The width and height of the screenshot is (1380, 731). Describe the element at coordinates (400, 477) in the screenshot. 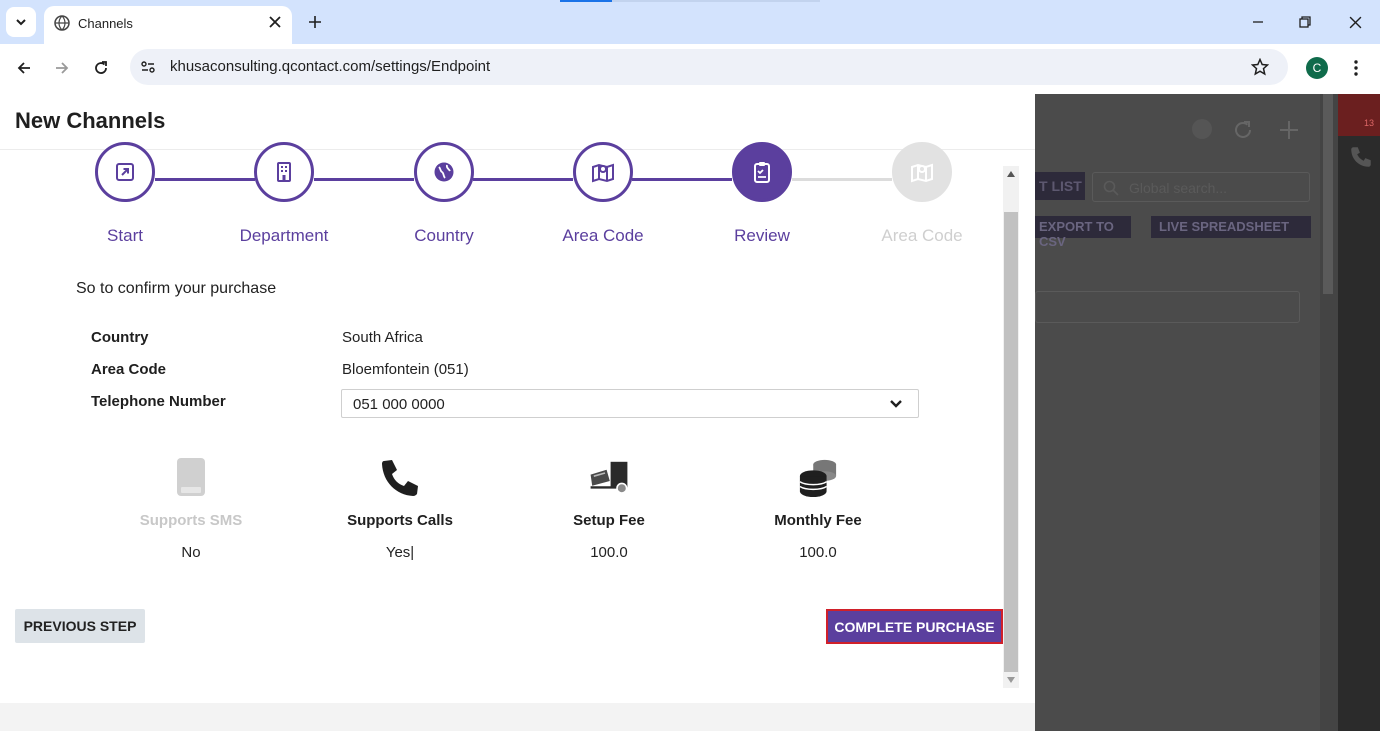

I see `phone-call-icon` at that location.